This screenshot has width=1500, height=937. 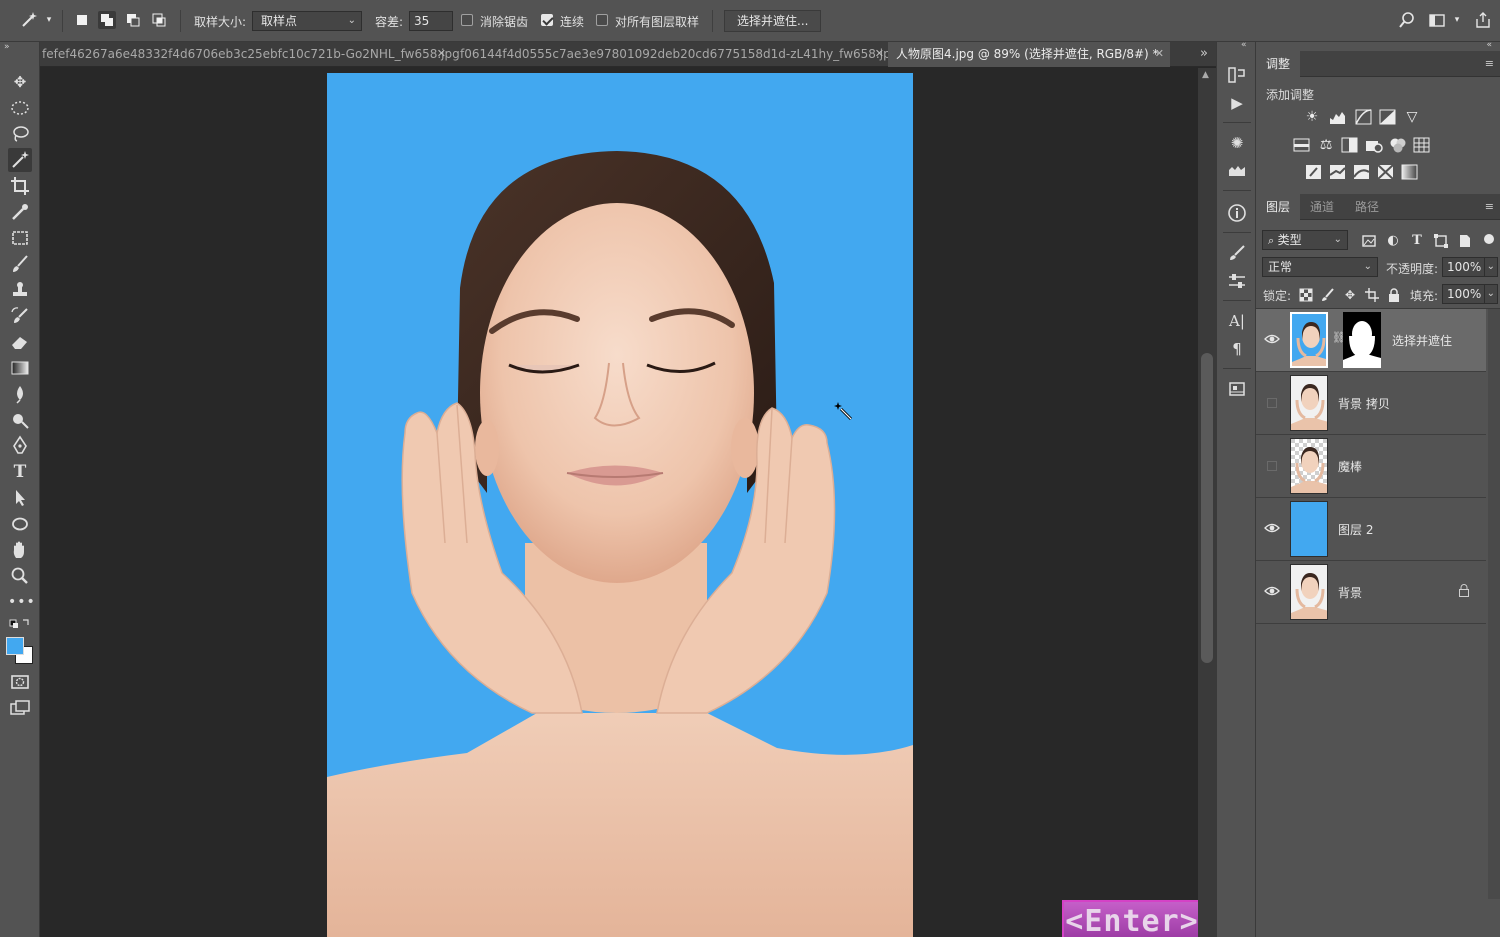 What do you see at coordinates (1326, 145) in the screenshot?
I see `color-balance-icon: ⚖` at bounding box center [1326, 145].